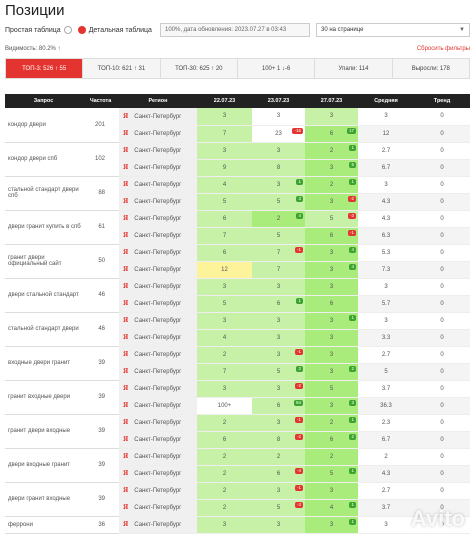 The width and height of the screenshot is (475, 540). Describe the element at coordinates (386, 133) in the screenshot. I see `cell-value: 12` at that location.